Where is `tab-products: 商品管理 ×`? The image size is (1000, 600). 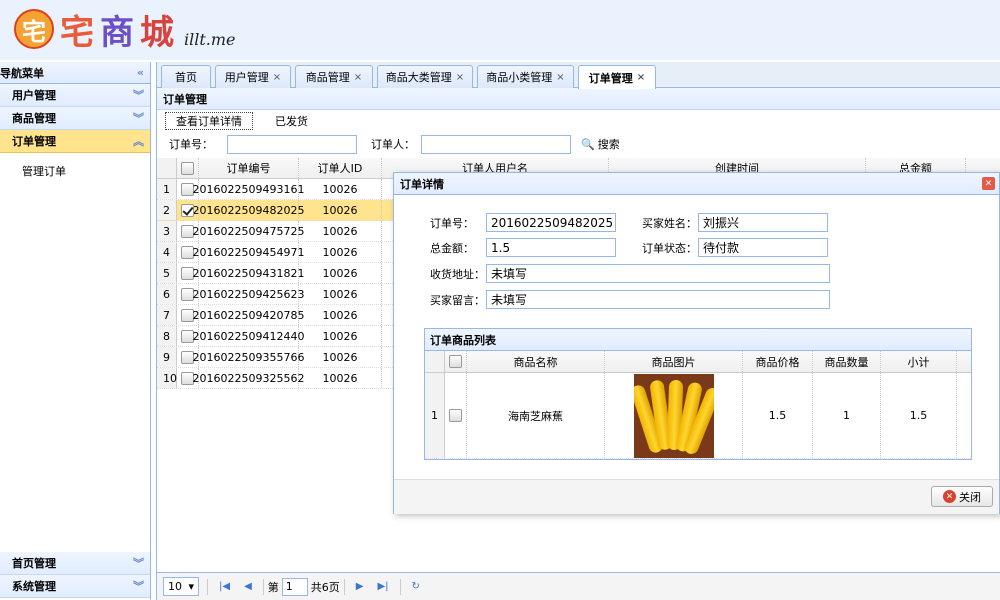
tab-products: 商品管理 × is located at coordinates (334, 76).